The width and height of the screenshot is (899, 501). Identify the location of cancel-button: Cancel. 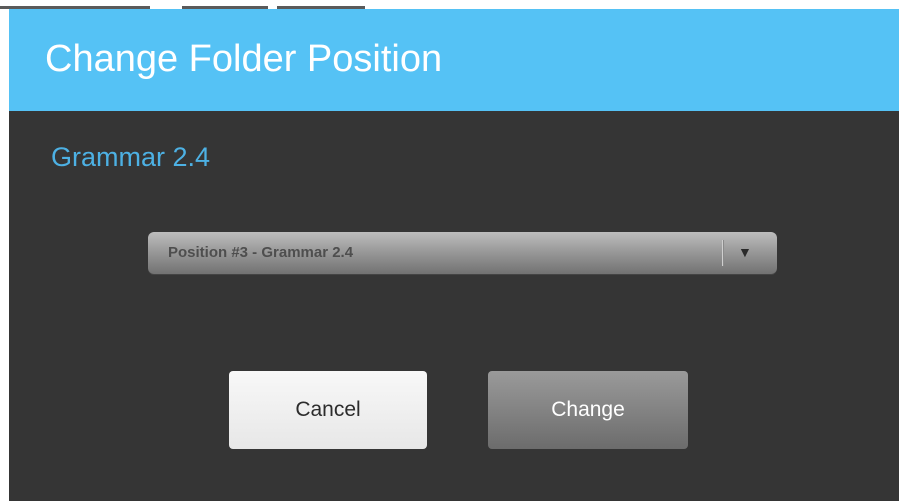
(328, 410).